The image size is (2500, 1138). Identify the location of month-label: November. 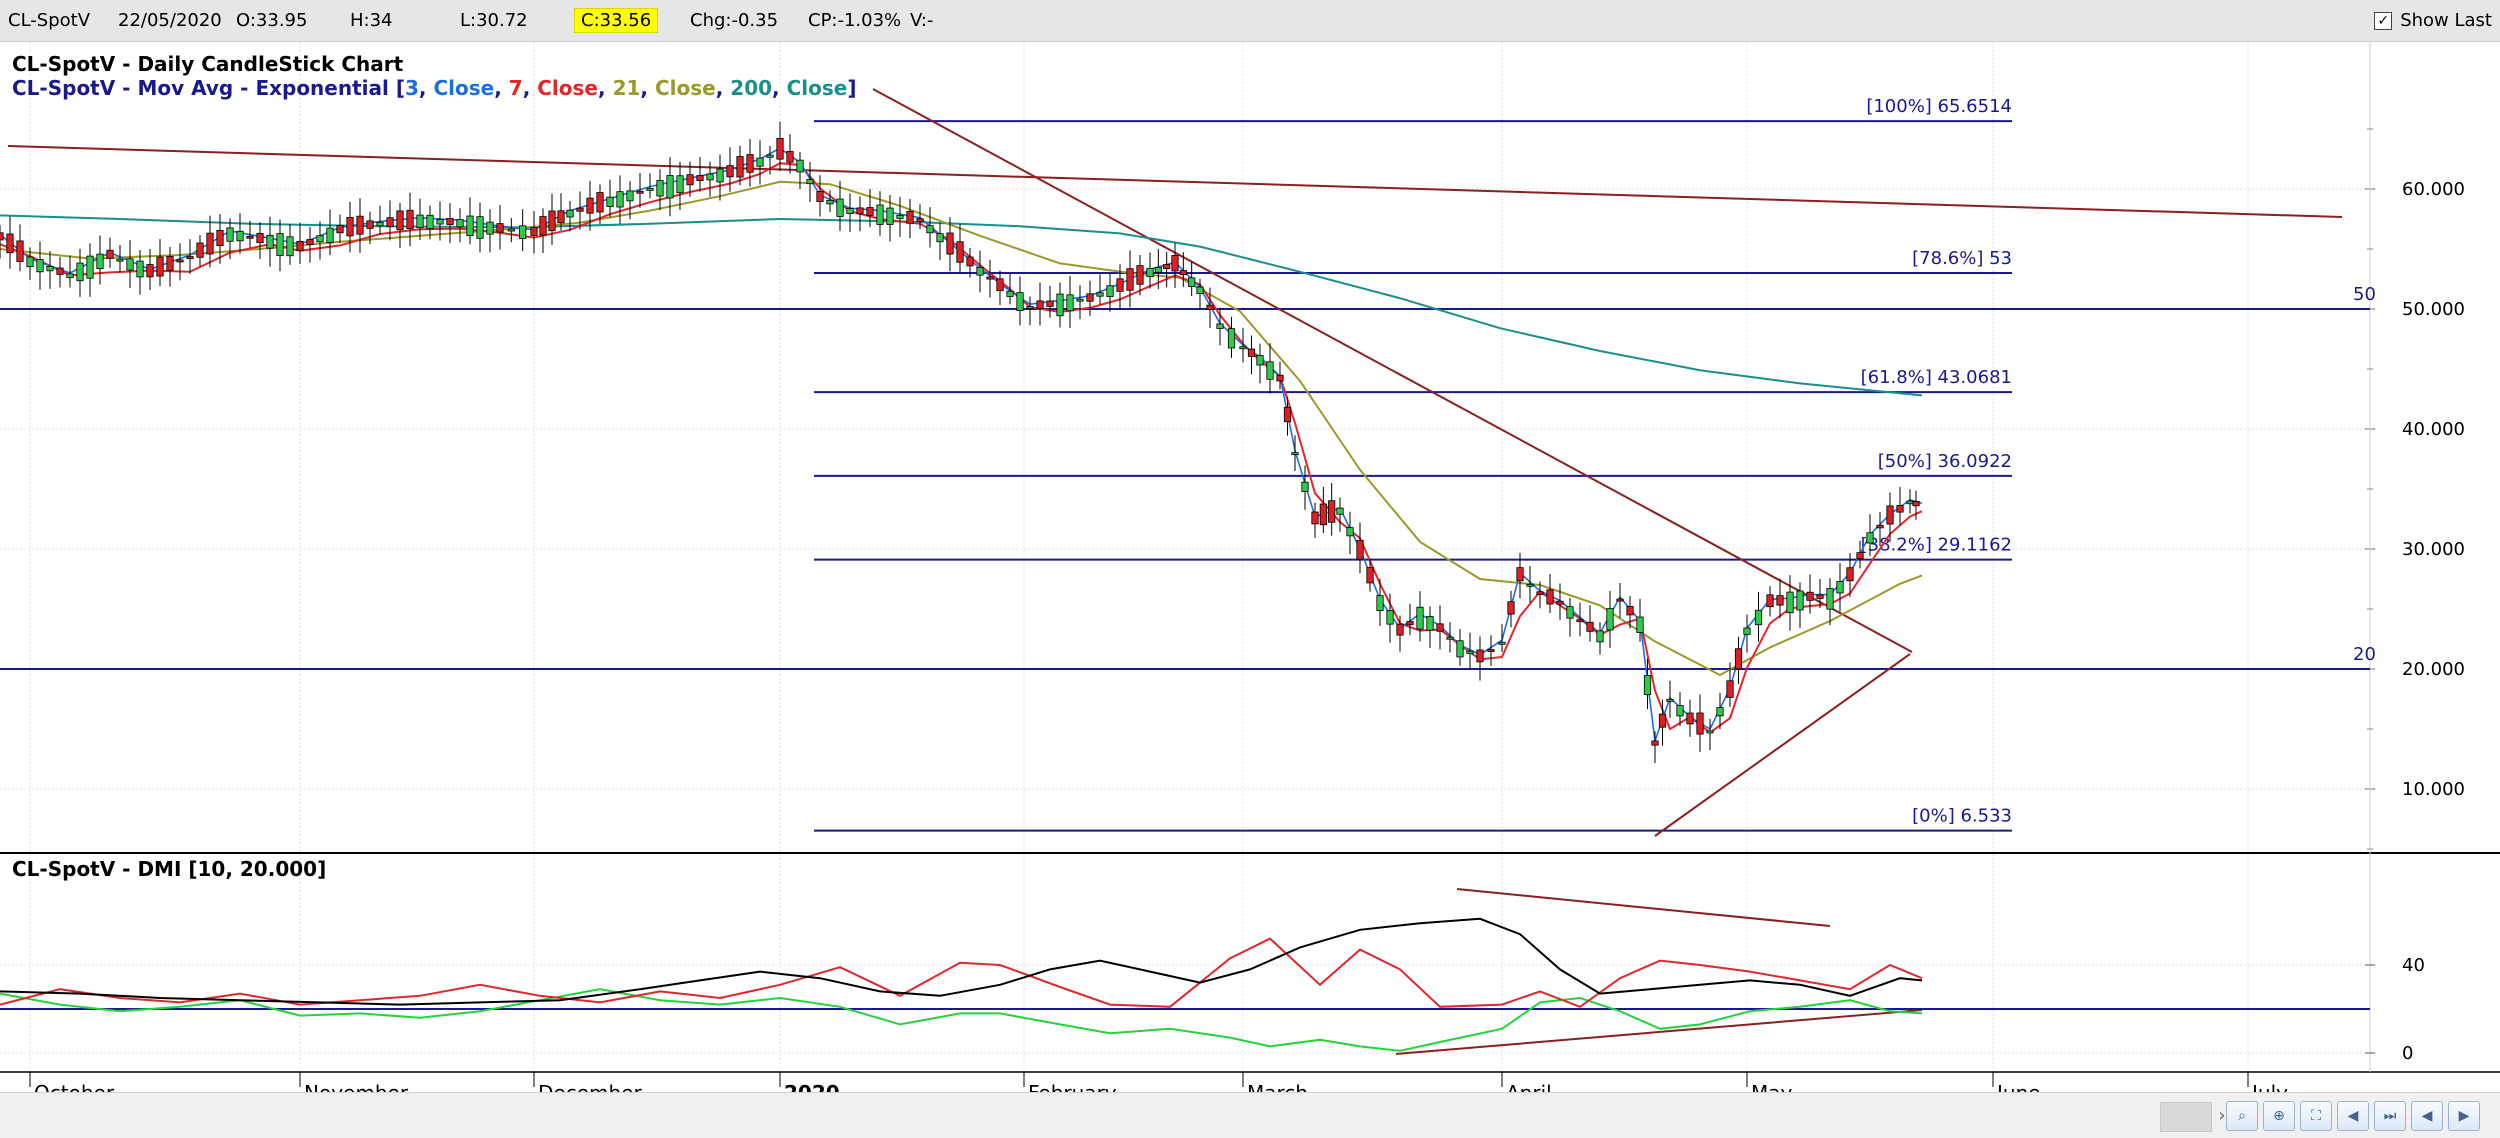
(356, 1086).